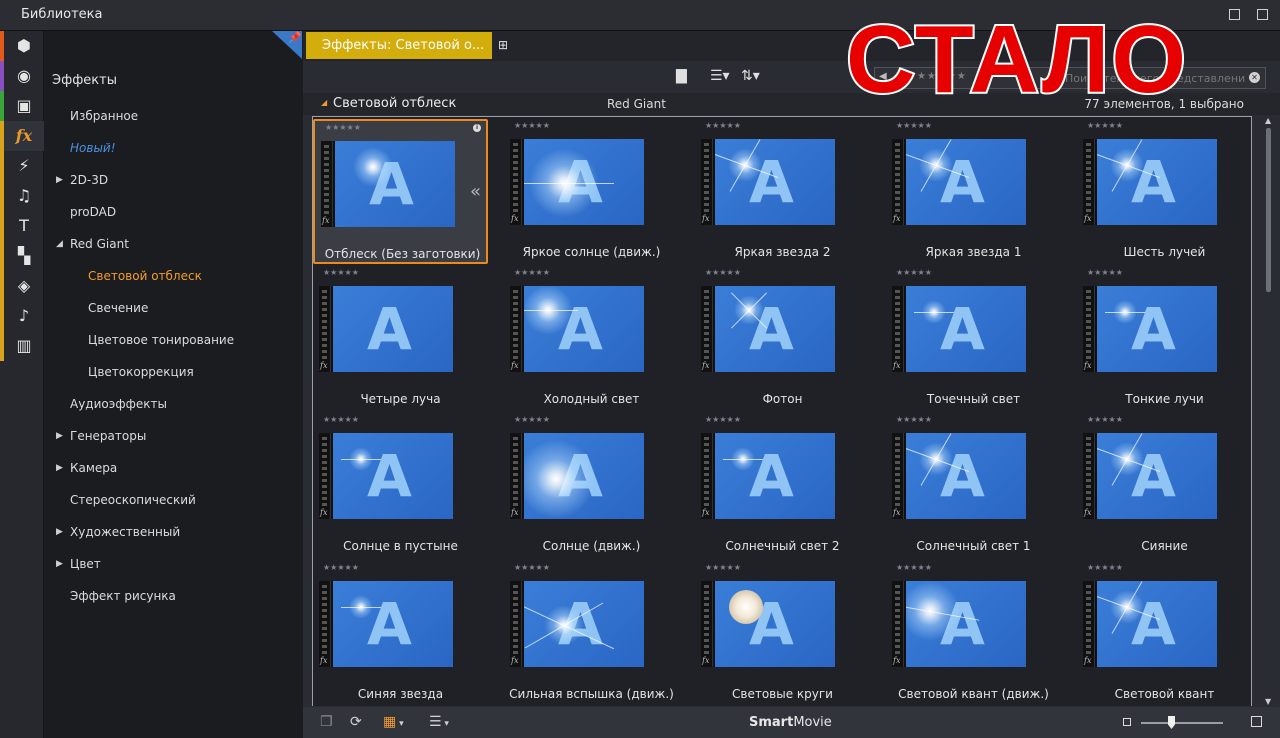  What do you see at coordinates (123, 596) in the screenshot?
I see `tree-item: Эффект рисунка` at bounding box center [123, 596].